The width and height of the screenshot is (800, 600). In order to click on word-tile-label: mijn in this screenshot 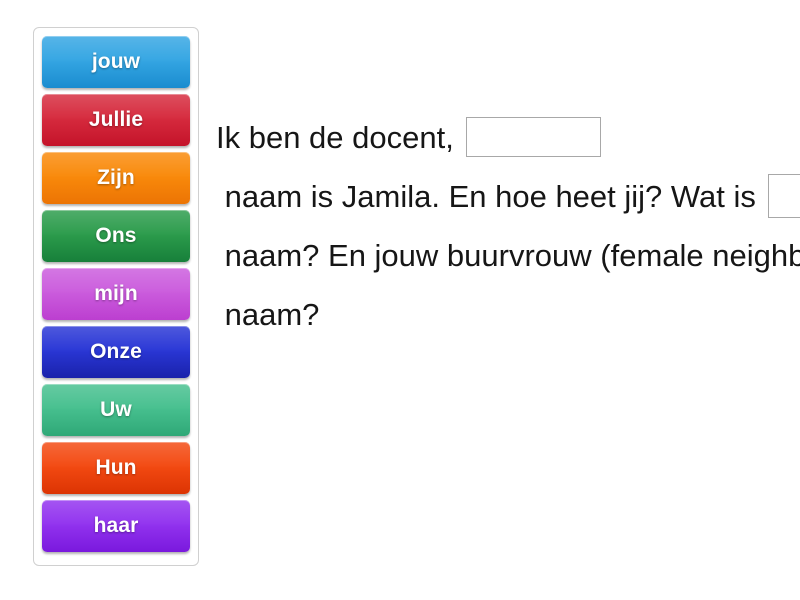, I will do `click(116, 293)`.